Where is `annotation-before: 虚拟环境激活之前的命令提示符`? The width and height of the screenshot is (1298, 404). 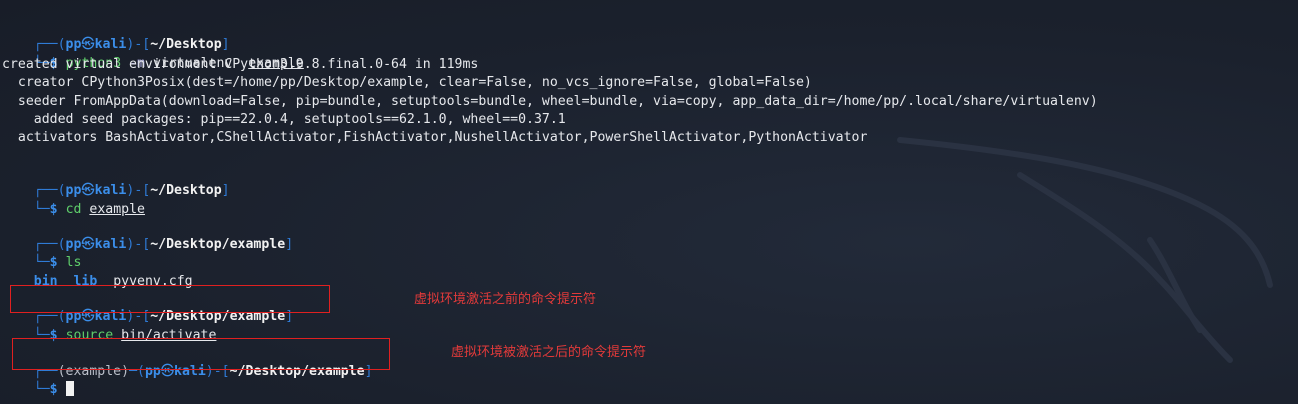 annotation-before: 虚拟环境激活之前的命令提示符 is located at coordinates (505, 299).